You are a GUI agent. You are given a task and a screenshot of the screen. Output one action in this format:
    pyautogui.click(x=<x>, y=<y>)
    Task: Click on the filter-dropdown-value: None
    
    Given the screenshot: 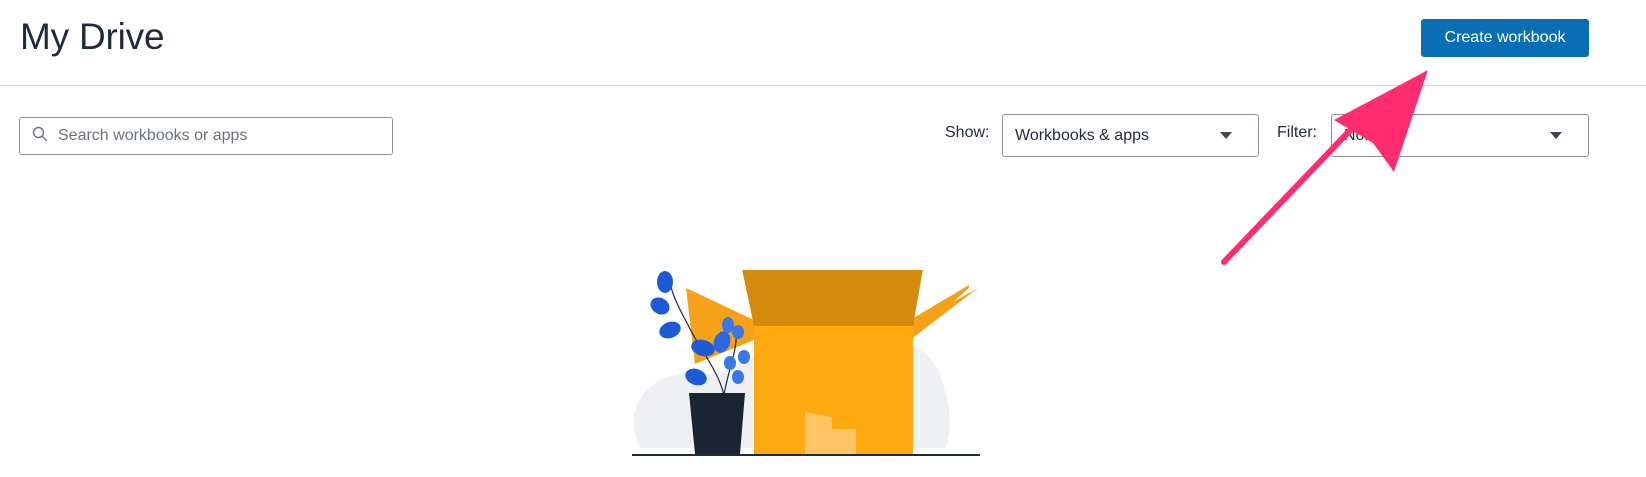 What is the action you would take?
    pyautogui.click(x=1363, y=135)
    